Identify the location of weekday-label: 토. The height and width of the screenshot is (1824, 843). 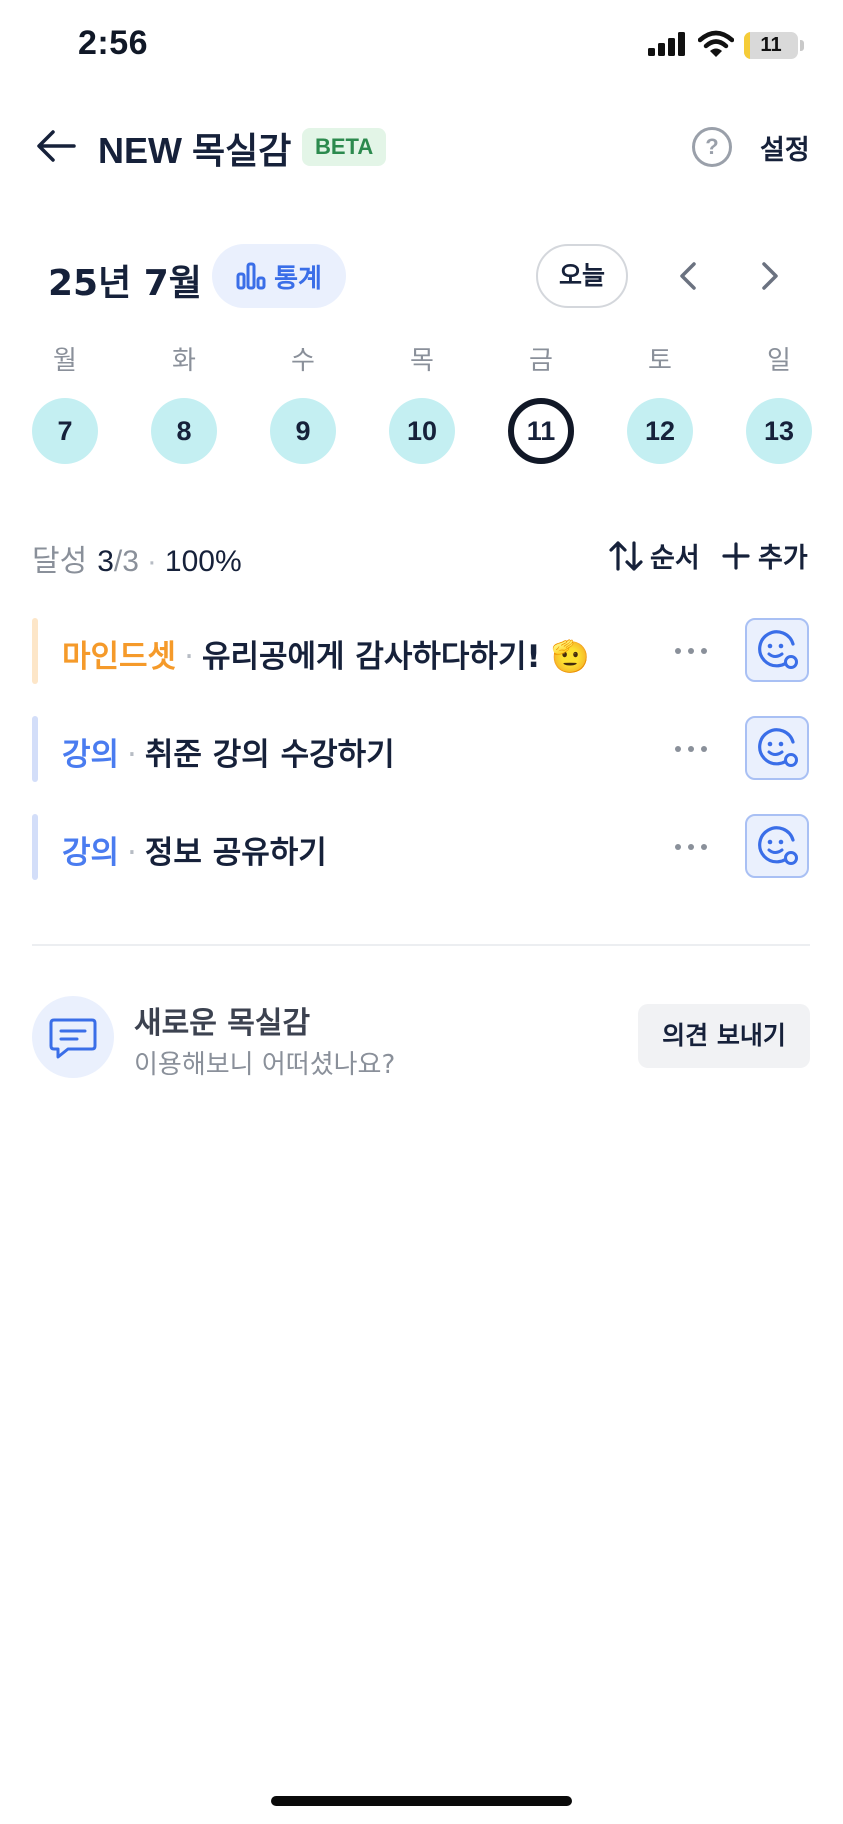
(660, 361).